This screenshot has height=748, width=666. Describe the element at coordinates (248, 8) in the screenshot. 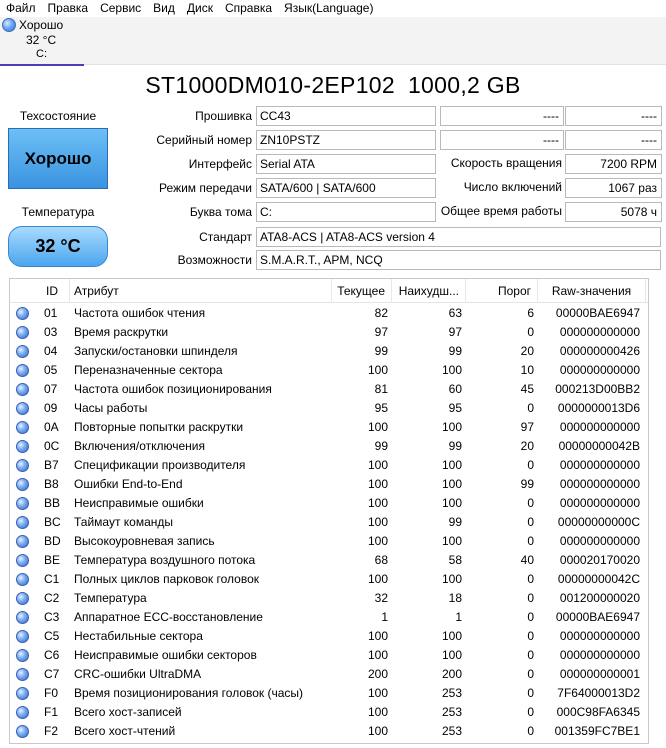

I see `menu-help: Справка` at that location.